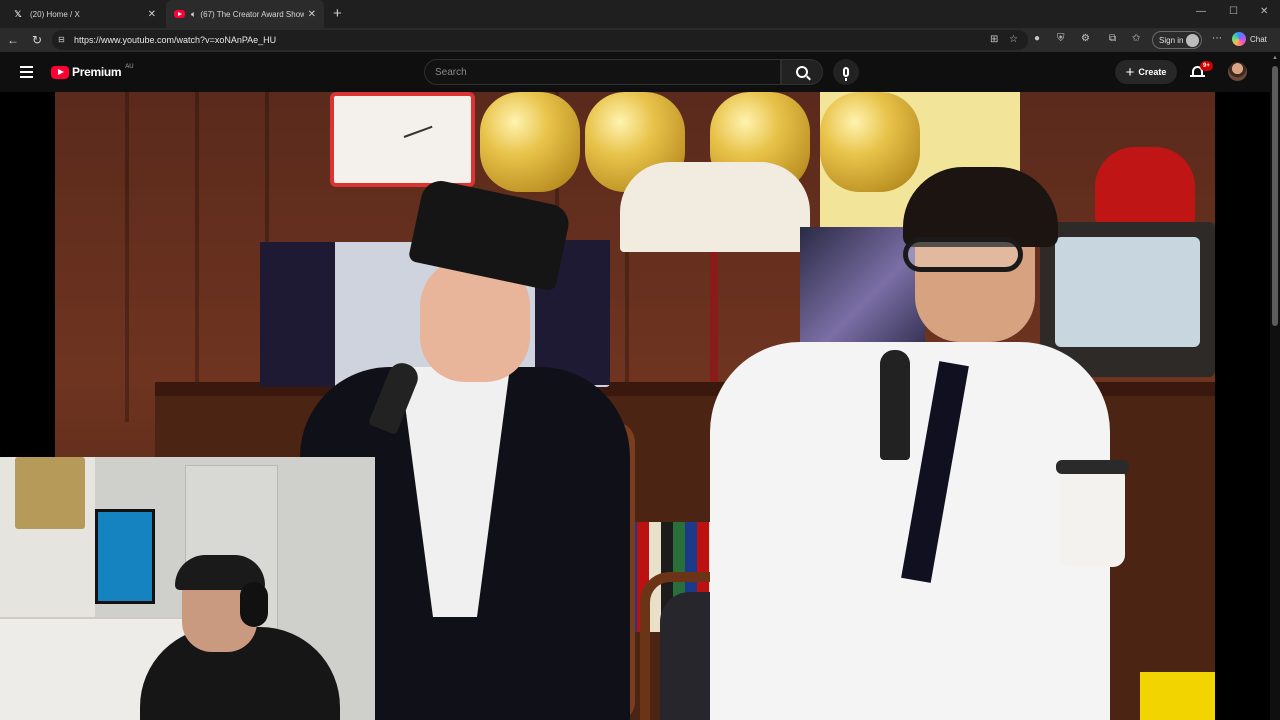  What do you see at coordinates (50, 493) in the screenshot?
I see `play-button-plaque` at bounding box center [50, 493].